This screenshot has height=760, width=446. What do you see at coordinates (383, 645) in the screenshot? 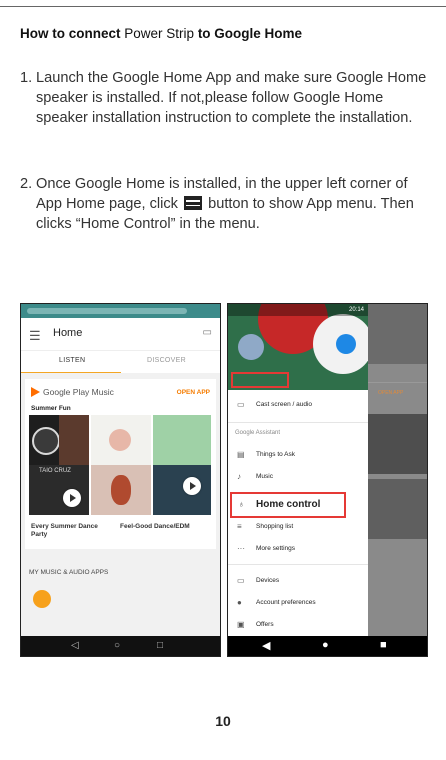
I see `recents-icon: ■` at bounding box center [383, 645].